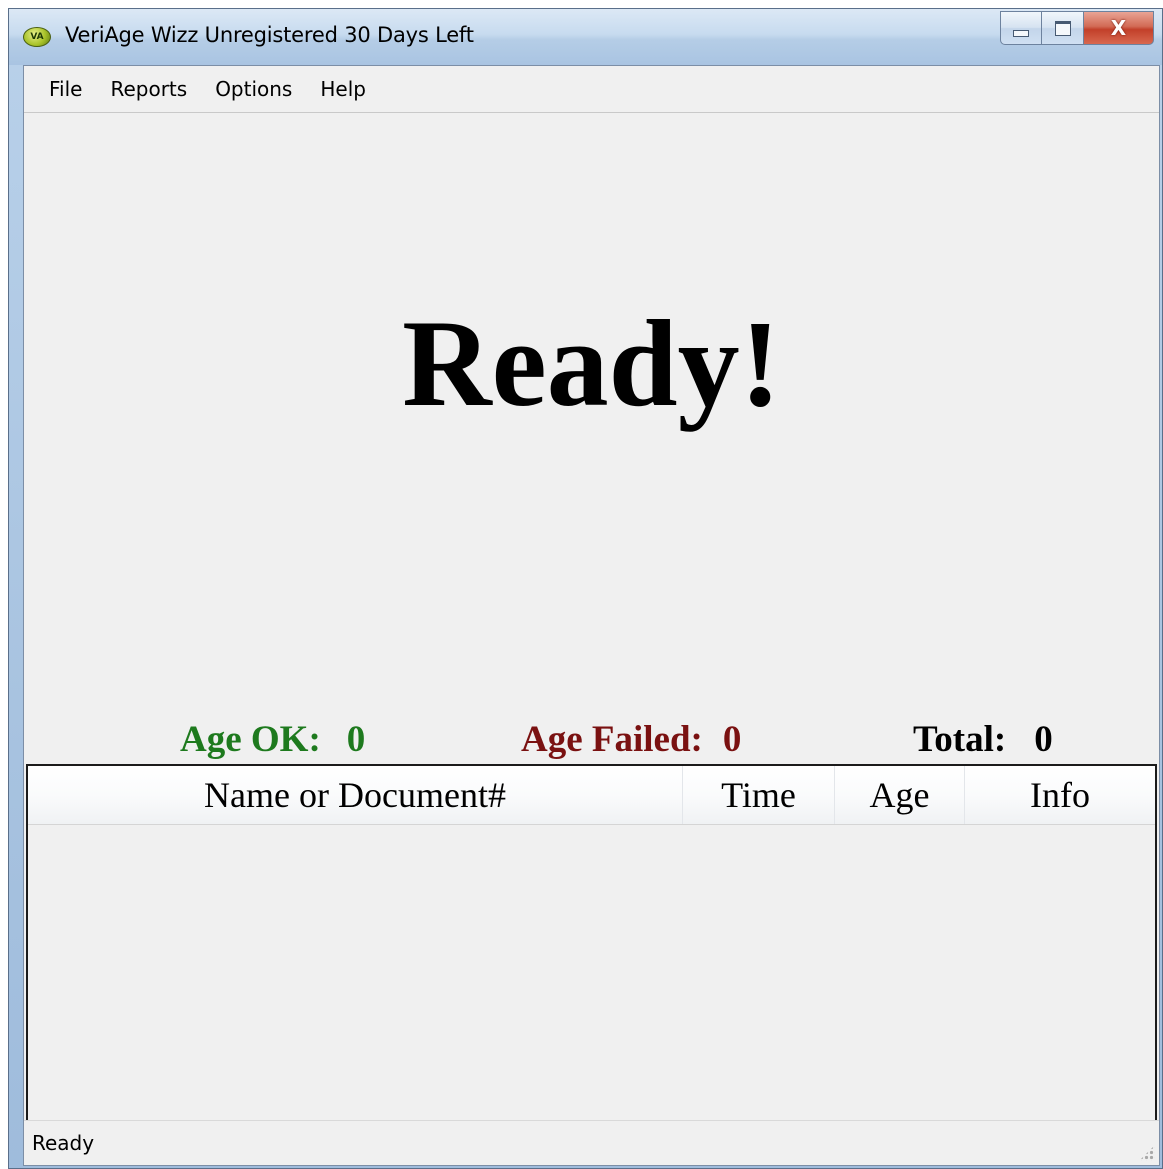 The height and width of the screenshot is (1169, 1163). I want to click on stat-total: Total: 0, so click(983, 739).